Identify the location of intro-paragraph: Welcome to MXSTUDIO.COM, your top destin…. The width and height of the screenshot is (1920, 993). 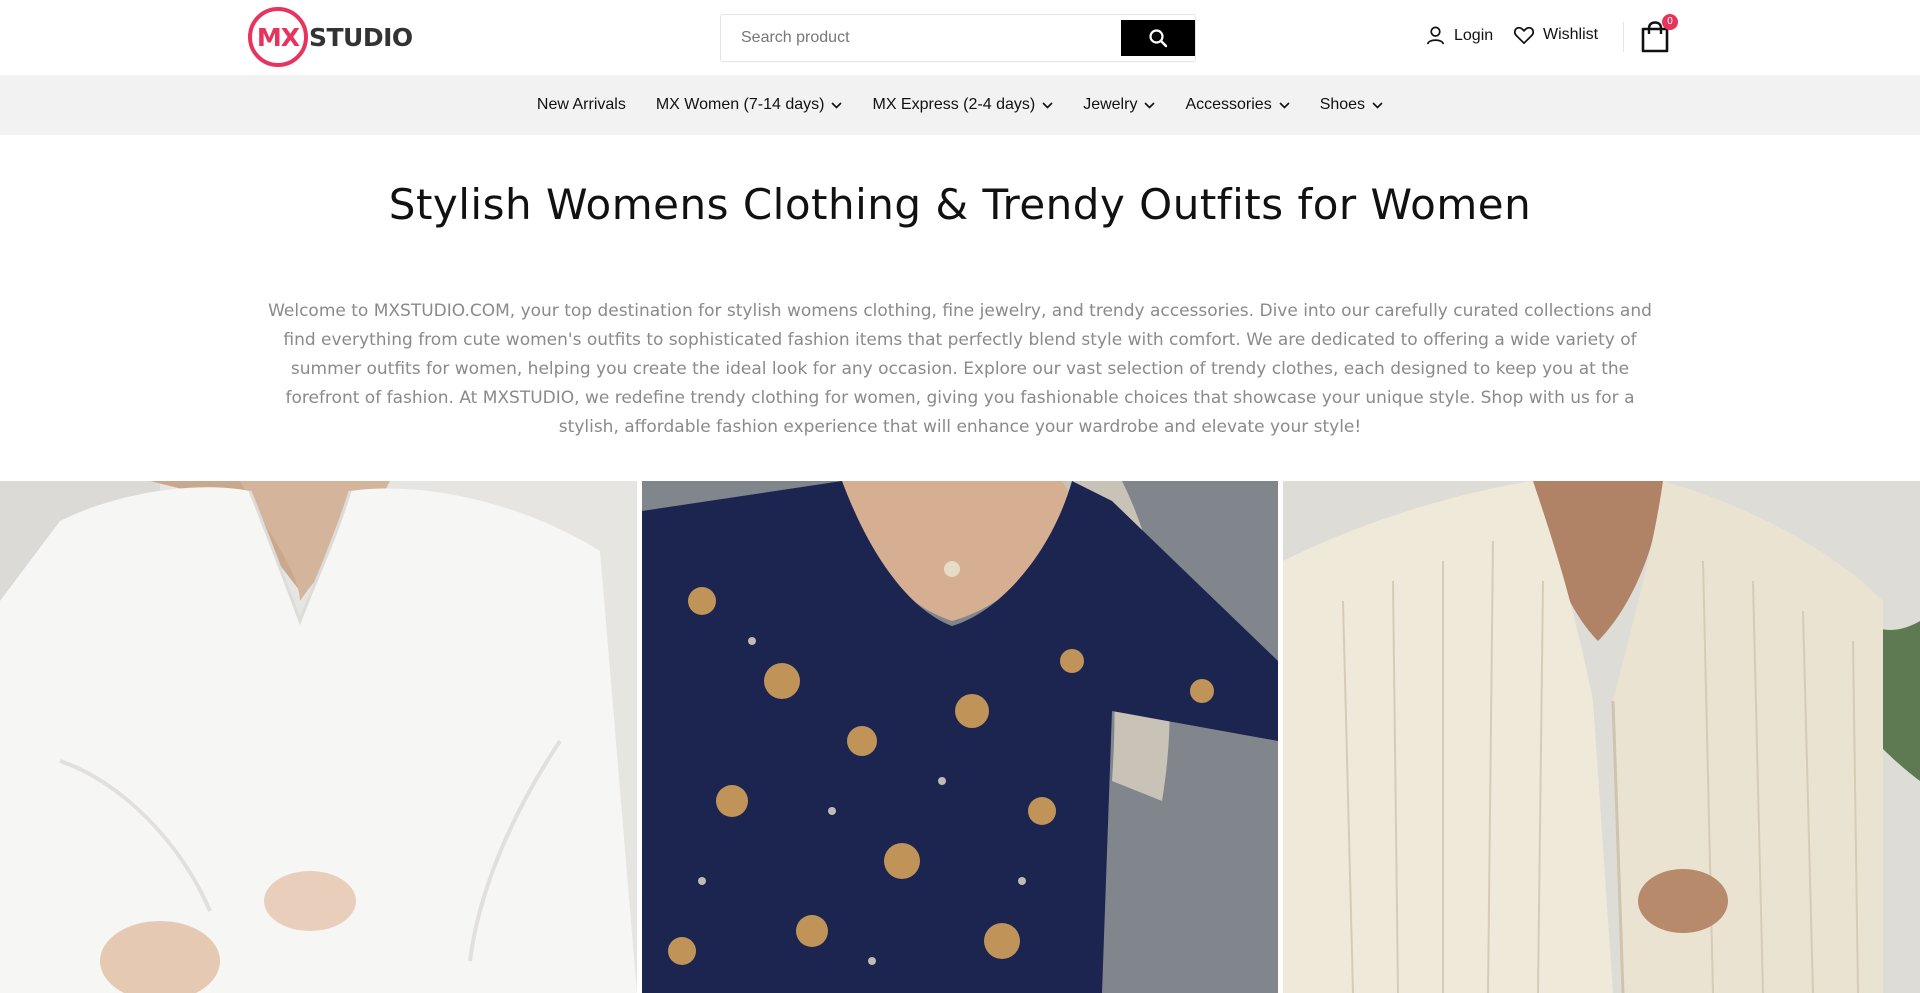
(960, 369).